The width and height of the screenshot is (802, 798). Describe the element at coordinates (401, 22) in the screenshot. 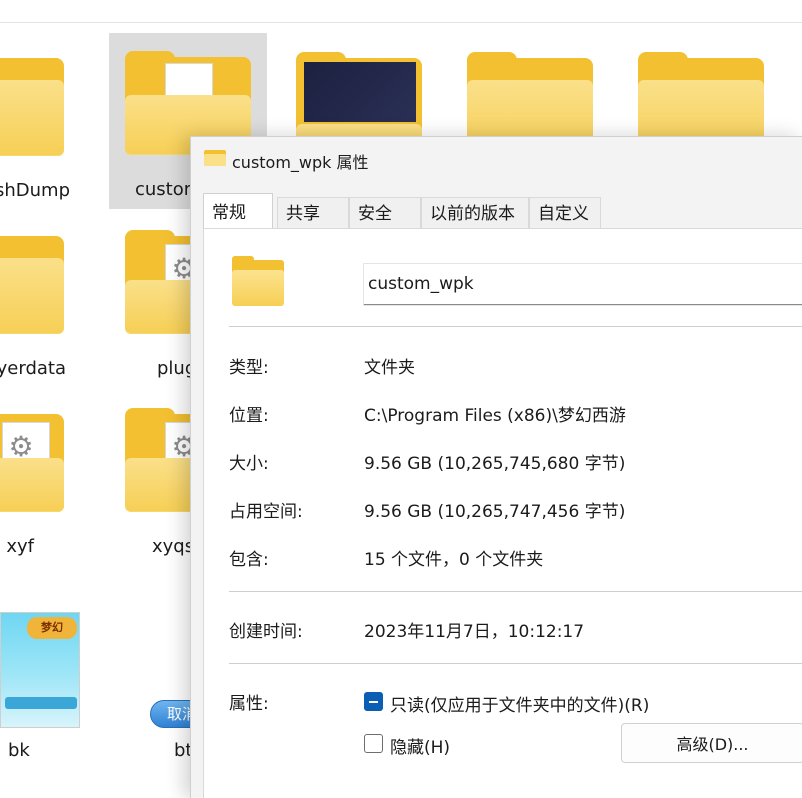

I see `topline` at that location.